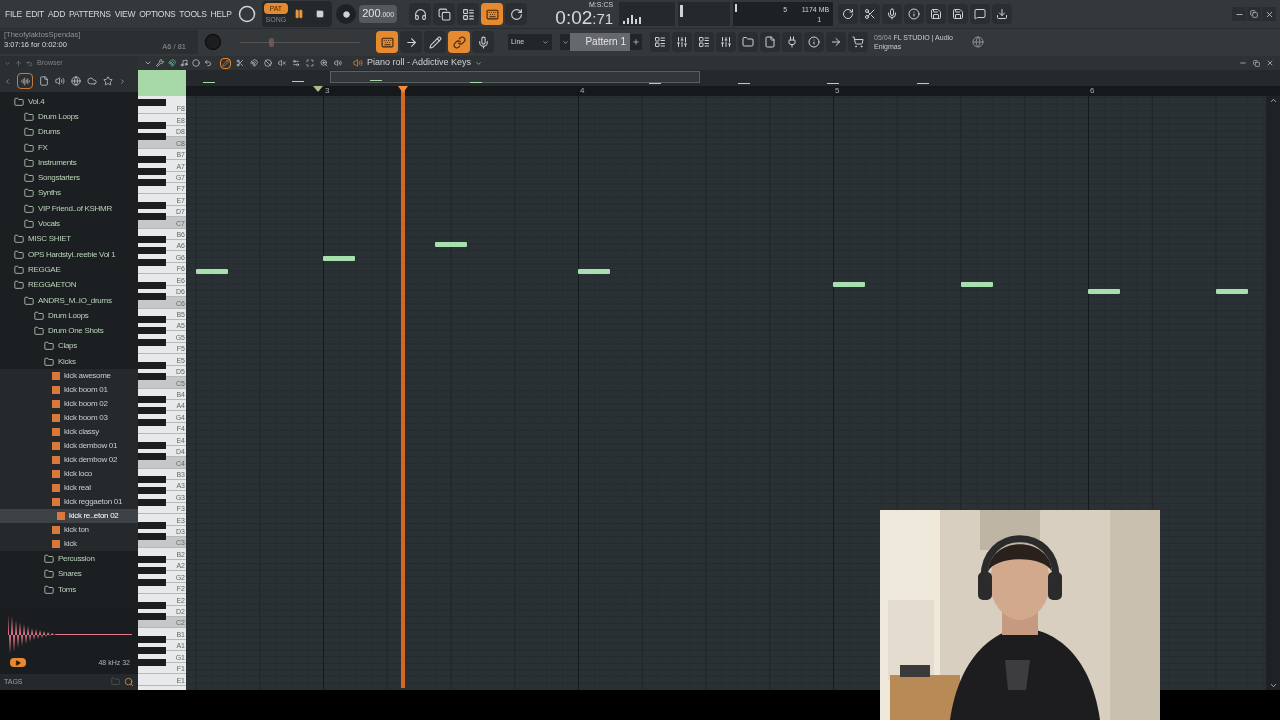 The width and height of the screenshot is (1280, 720). I want to click on note-icon, so click(184, 63).